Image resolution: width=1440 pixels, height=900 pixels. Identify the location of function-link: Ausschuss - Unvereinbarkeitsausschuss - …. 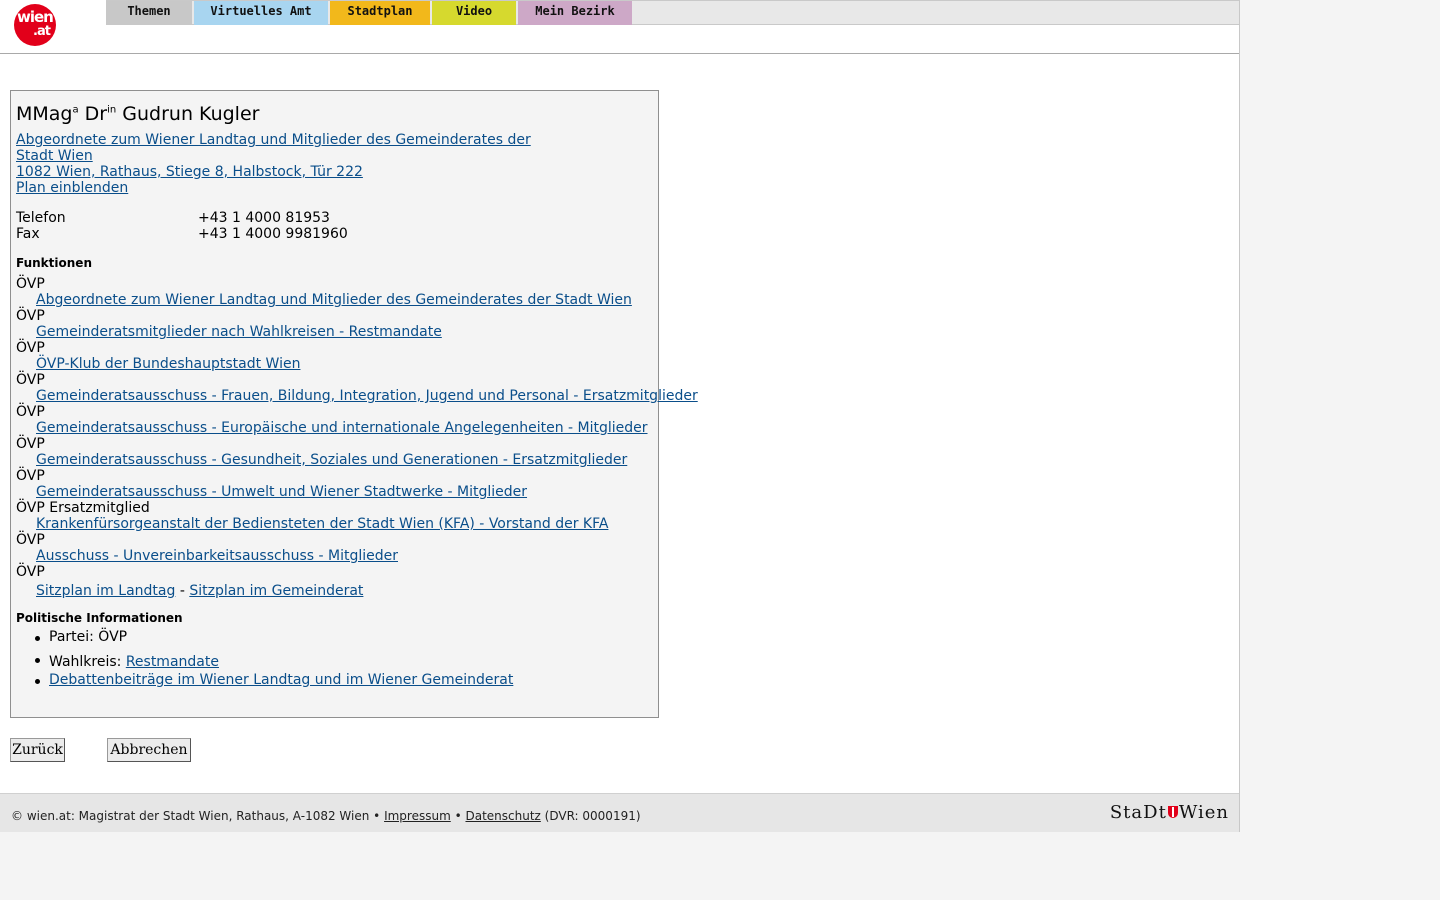
(217, 556).